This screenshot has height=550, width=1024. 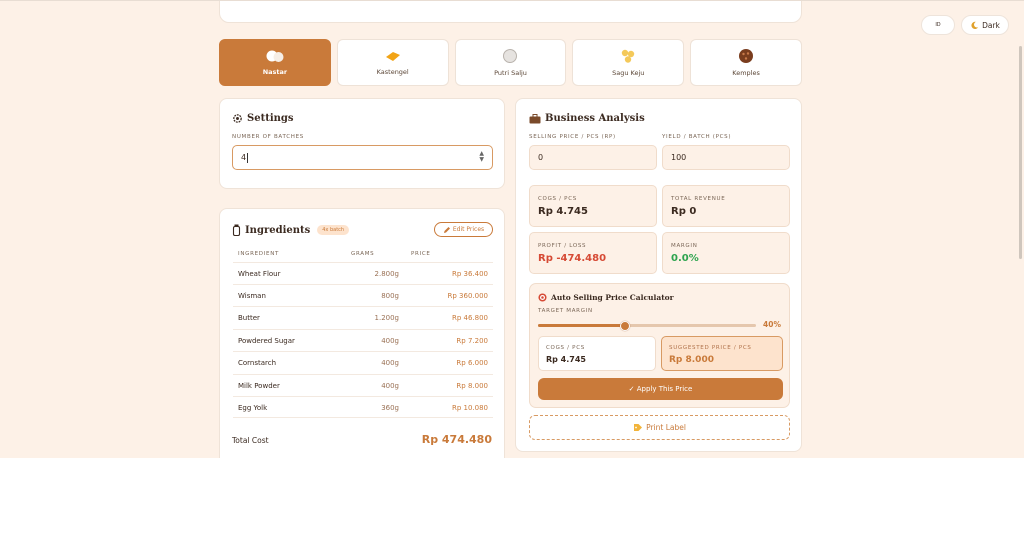 I want to click on margin-stat: MARGIN 0.0%, so click(x=726, y=253).